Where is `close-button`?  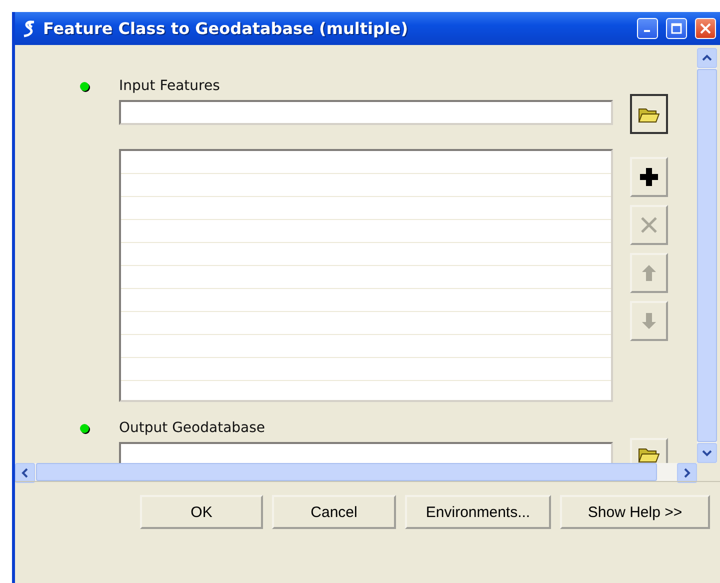
close-button is located at coordinates (705, 28).